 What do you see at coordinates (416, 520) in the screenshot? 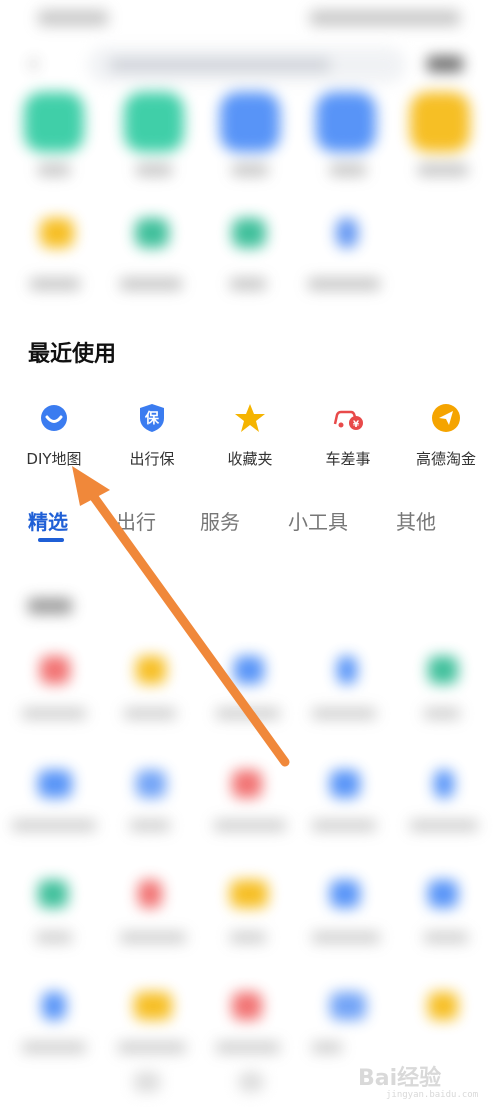
I see `tab-other: 其他` at bounding box center [416, 520].